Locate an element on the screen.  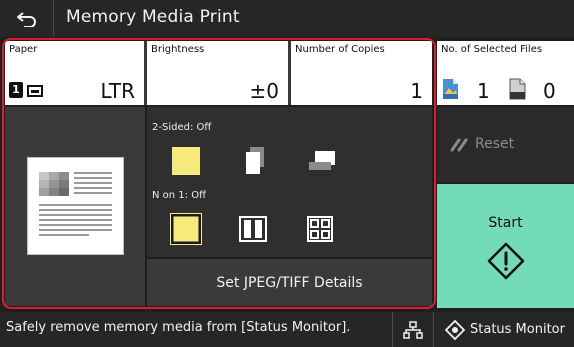
brightness-value: ±0 is located at coordinates (264, 91).